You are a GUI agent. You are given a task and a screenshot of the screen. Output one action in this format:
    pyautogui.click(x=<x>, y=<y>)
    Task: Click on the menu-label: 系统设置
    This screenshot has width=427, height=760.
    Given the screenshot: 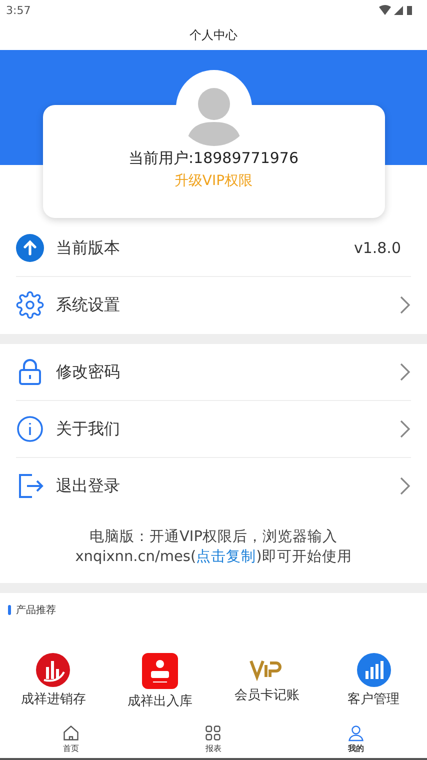 What is the action you would take?
    pyautogui.click(x=88, y=305)
    